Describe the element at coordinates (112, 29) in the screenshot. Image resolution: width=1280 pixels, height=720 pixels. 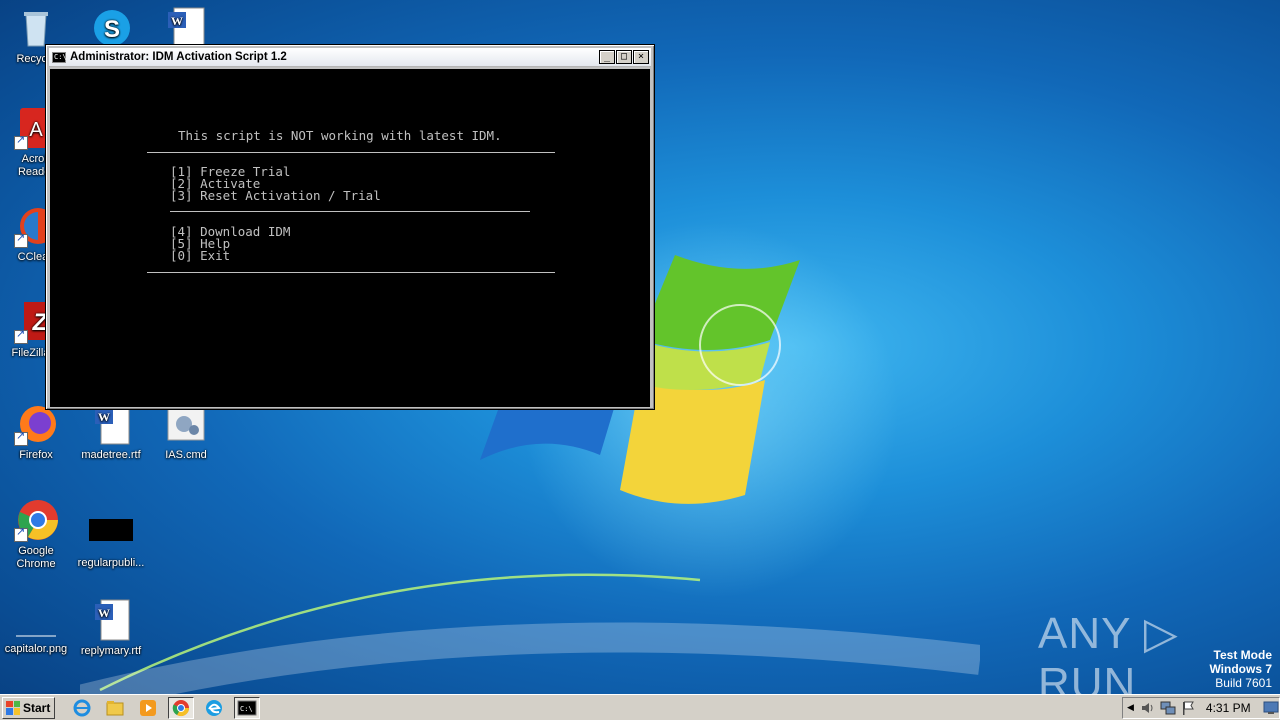
I see `svg-text: S` at that location.